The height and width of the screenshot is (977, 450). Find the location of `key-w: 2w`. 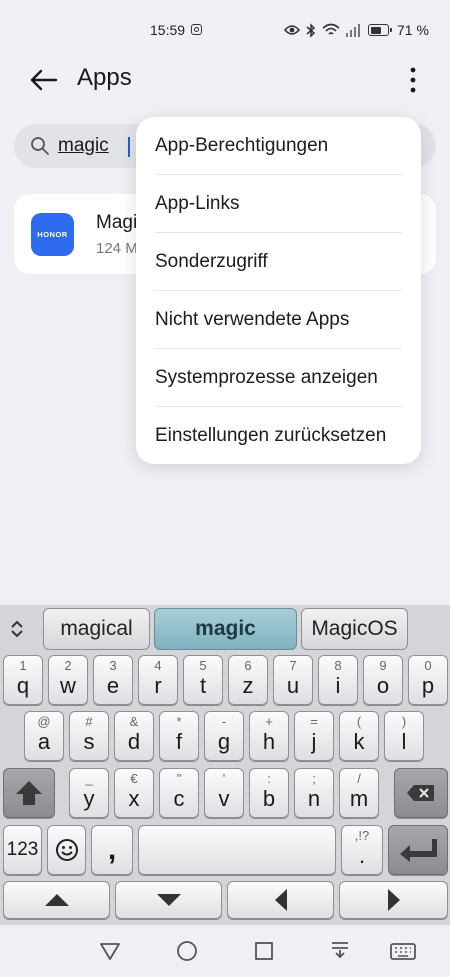

key-w: 2w is located at coordinates (68, 680).